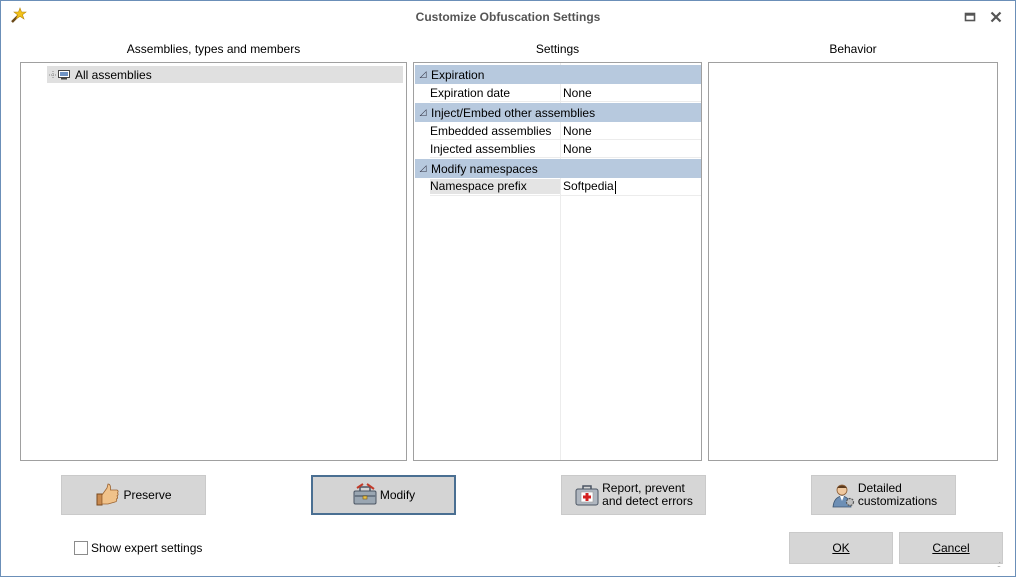 This screenshot has height=577, width=1016. Describe the element at coordinates (558, 168) in the screenshot. I see `category-modify-namespaces: ◿ Modify namespaces` at that location.